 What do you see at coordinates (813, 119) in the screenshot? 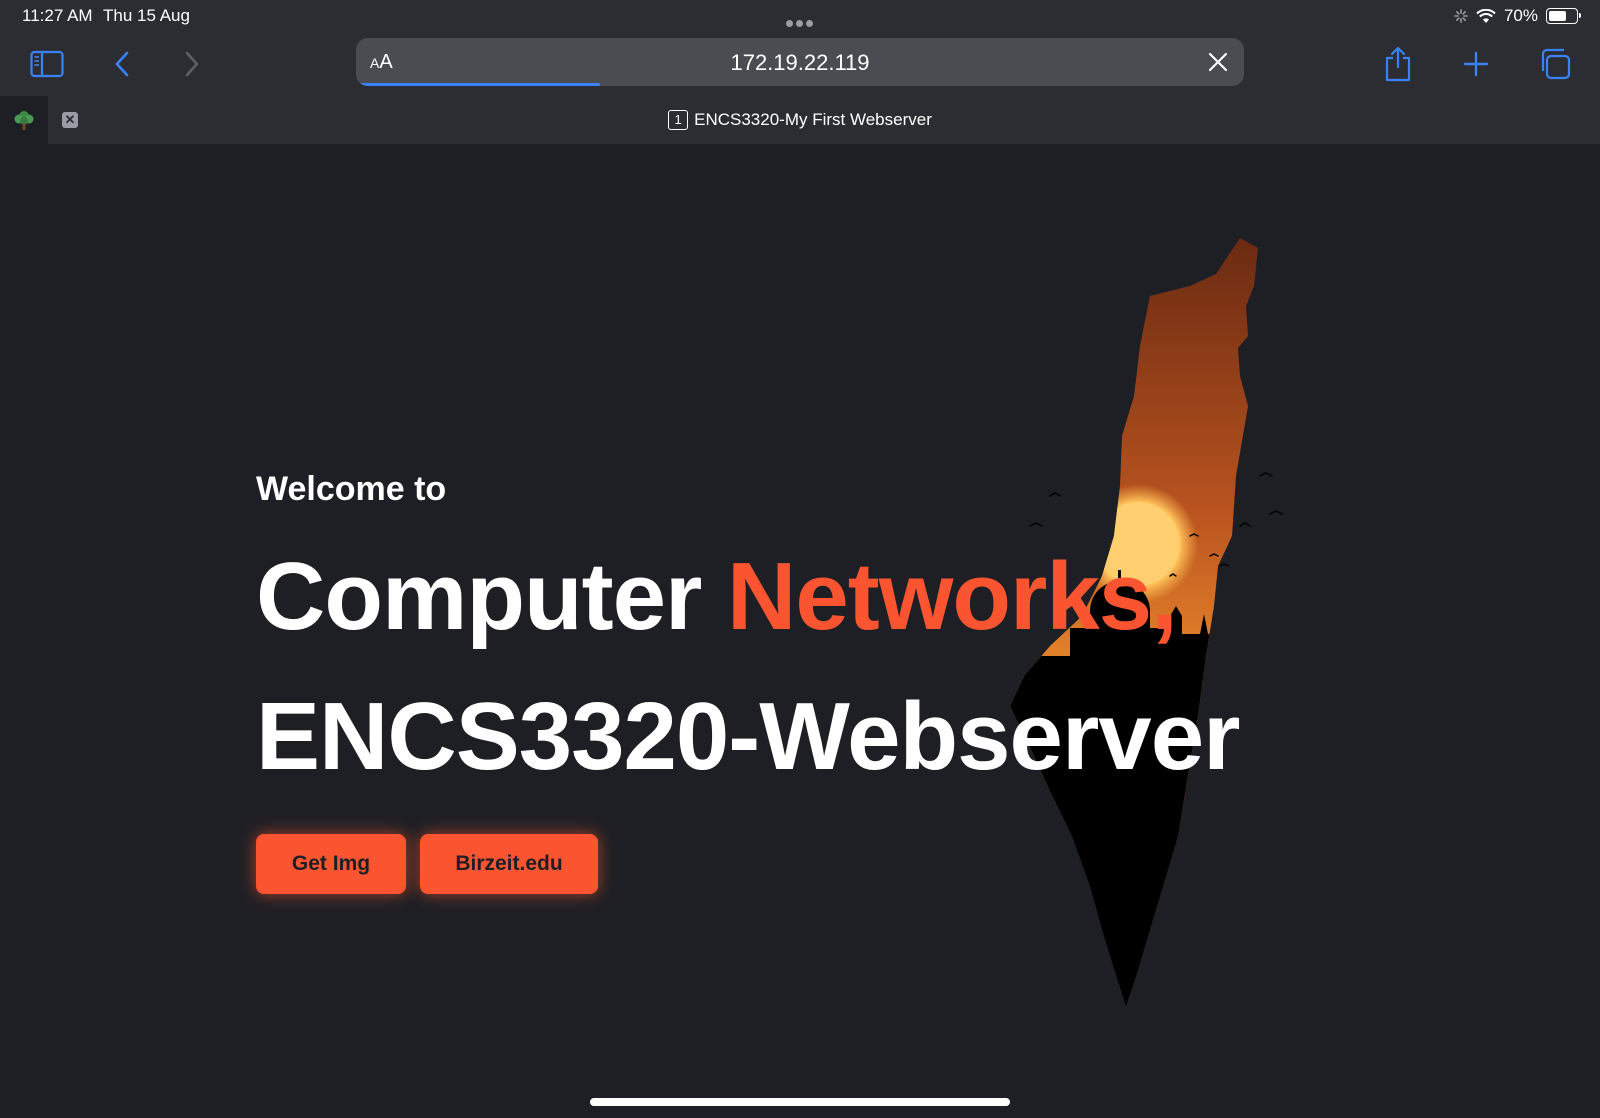
I see `tab-title-text: ENCS3320-My First Webserver` at bounding box center [813, 119].